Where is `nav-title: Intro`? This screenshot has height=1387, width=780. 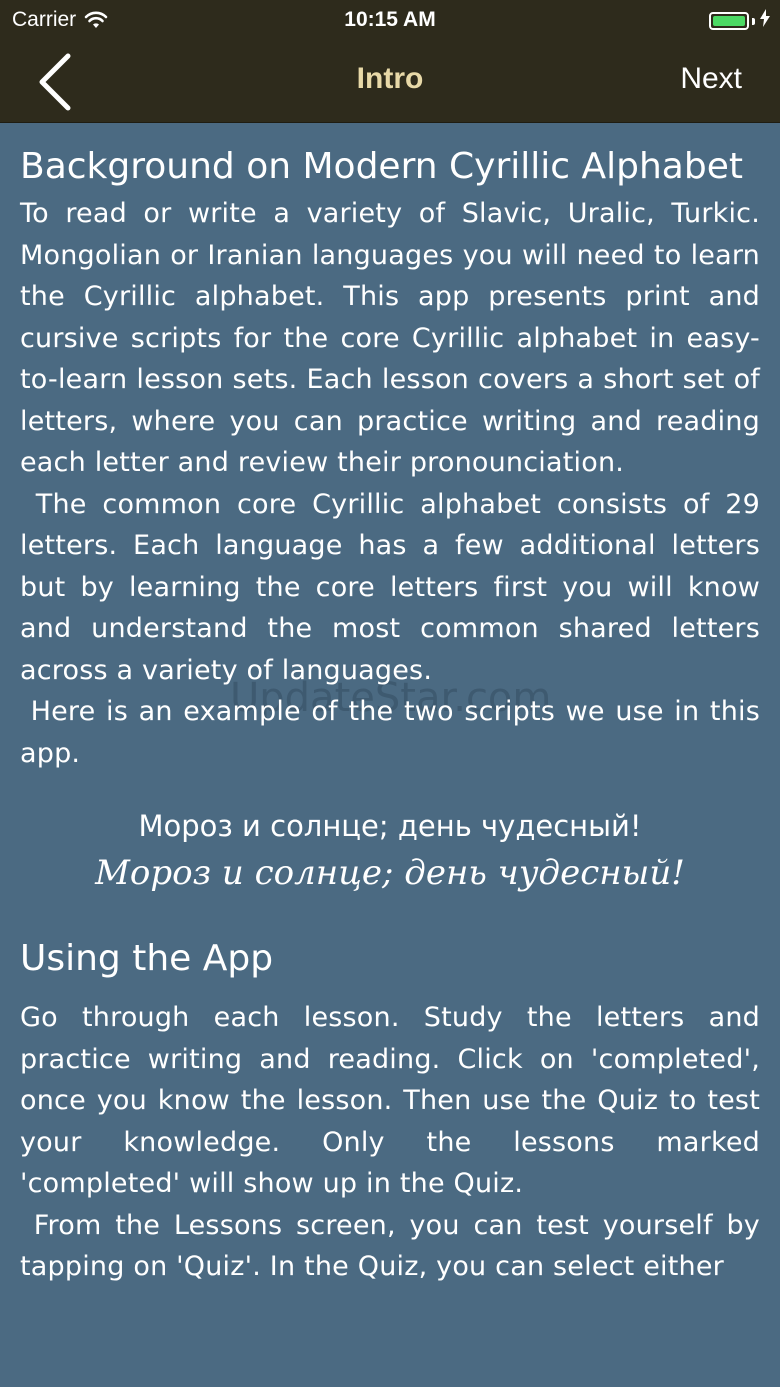 nav-title: Intro is located at coordinates (390, 78).